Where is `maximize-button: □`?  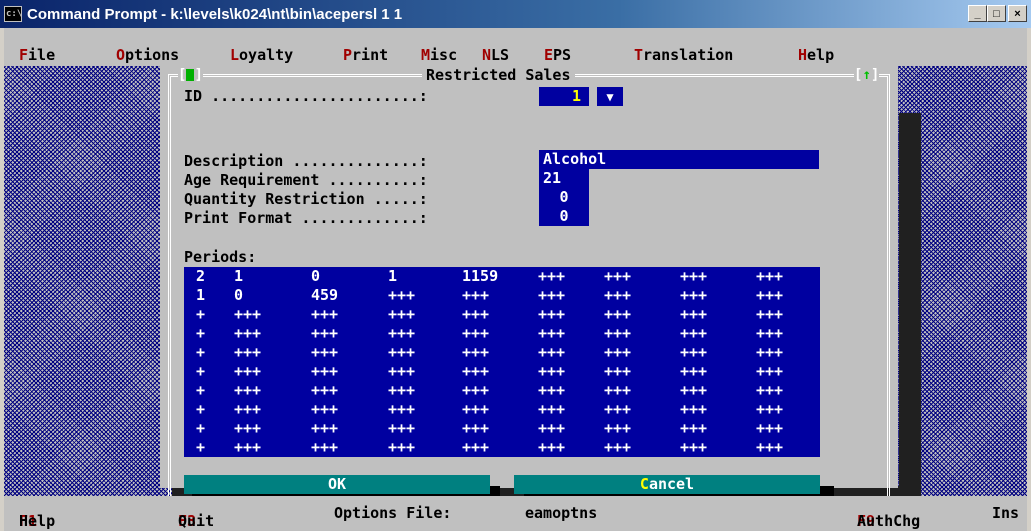
maximize-button: □ is located at coordinates (996, 13).